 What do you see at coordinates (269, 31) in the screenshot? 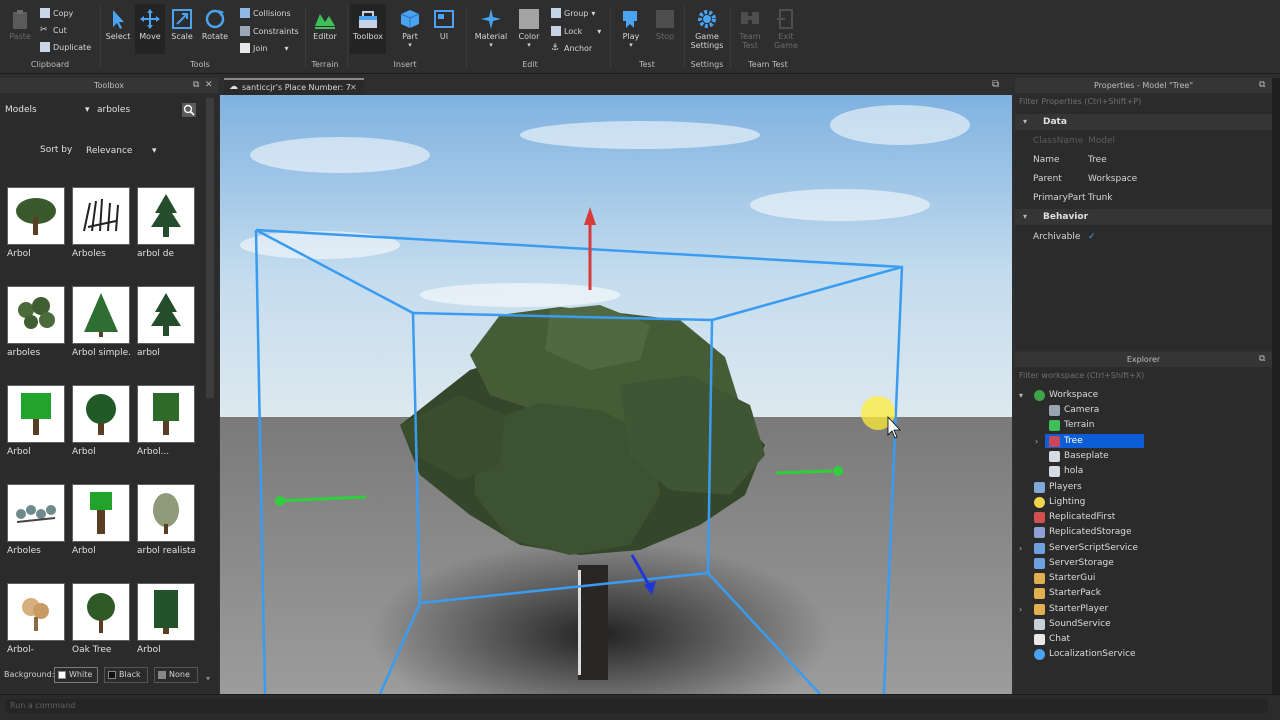
I see `constraints-toggle: Constraints` at bounding box center [269, 31].